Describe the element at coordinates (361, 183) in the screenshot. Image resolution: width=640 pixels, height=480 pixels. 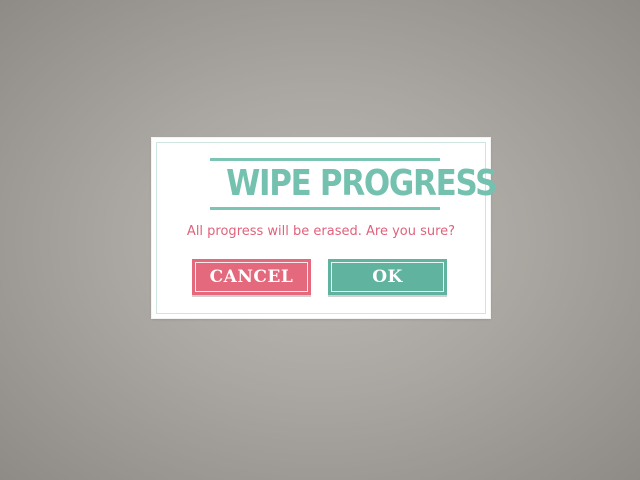
I see `dialog-title: WIPE PROGRESS` at that location.